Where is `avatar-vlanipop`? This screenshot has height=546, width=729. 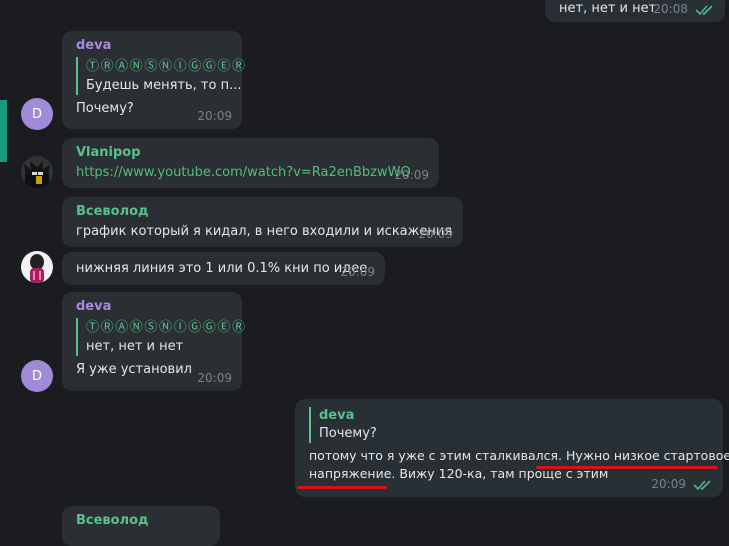 avatar-vlanipop is located at coordinates (37, 172).